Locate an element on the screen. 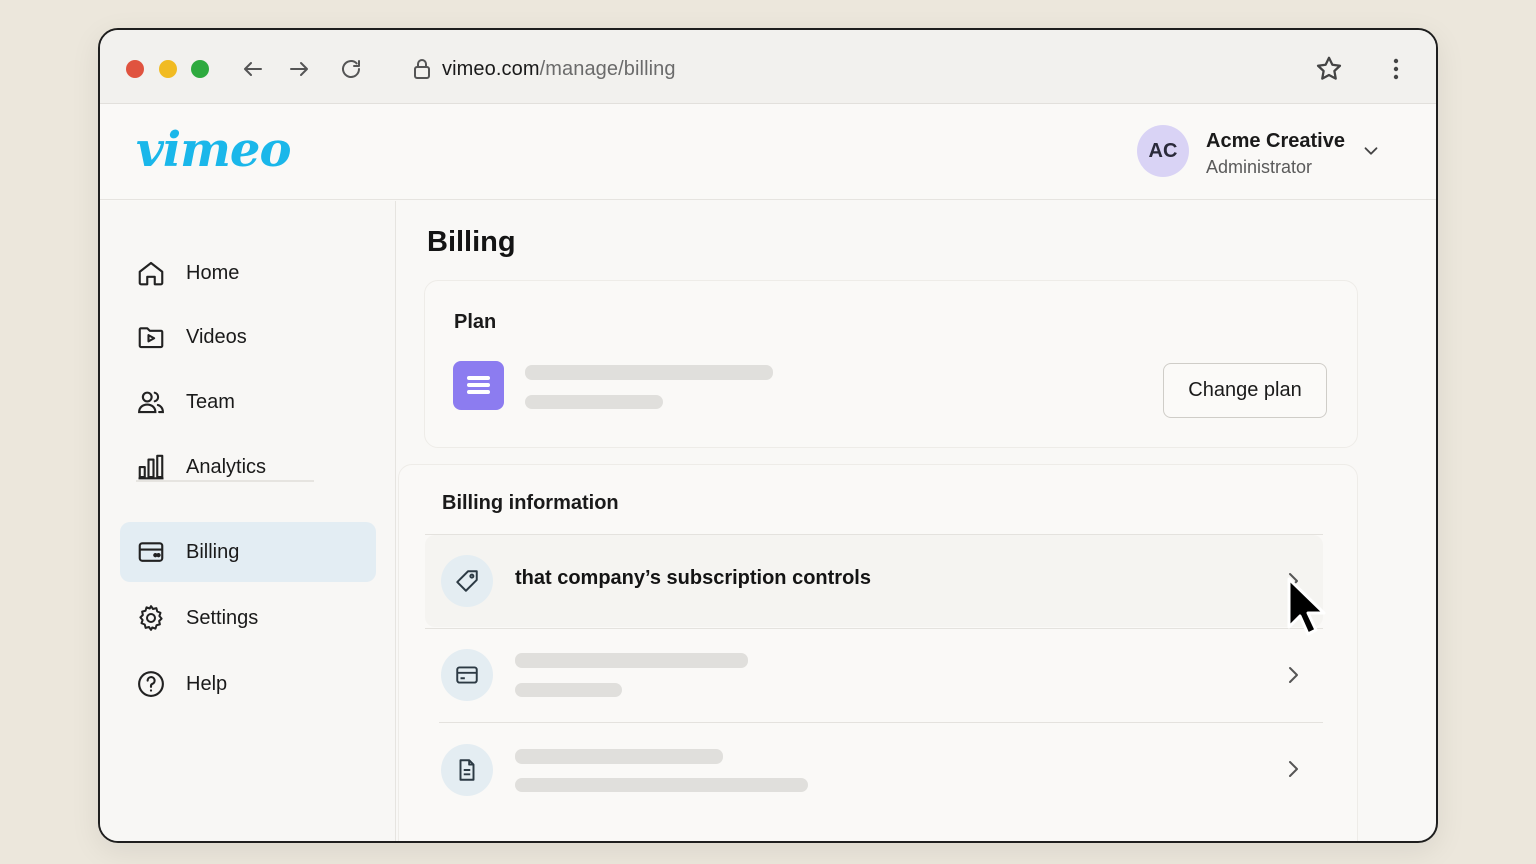 The width and height of the screenshot is (1536, 864). document-icon is located at coordinates (467, 770).